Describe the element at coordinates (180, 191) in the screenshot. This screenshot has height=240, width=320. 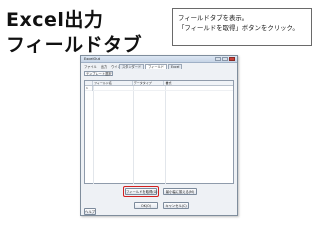
I see `minimal-width-button: 最小幅に揃える(M)` at that location.